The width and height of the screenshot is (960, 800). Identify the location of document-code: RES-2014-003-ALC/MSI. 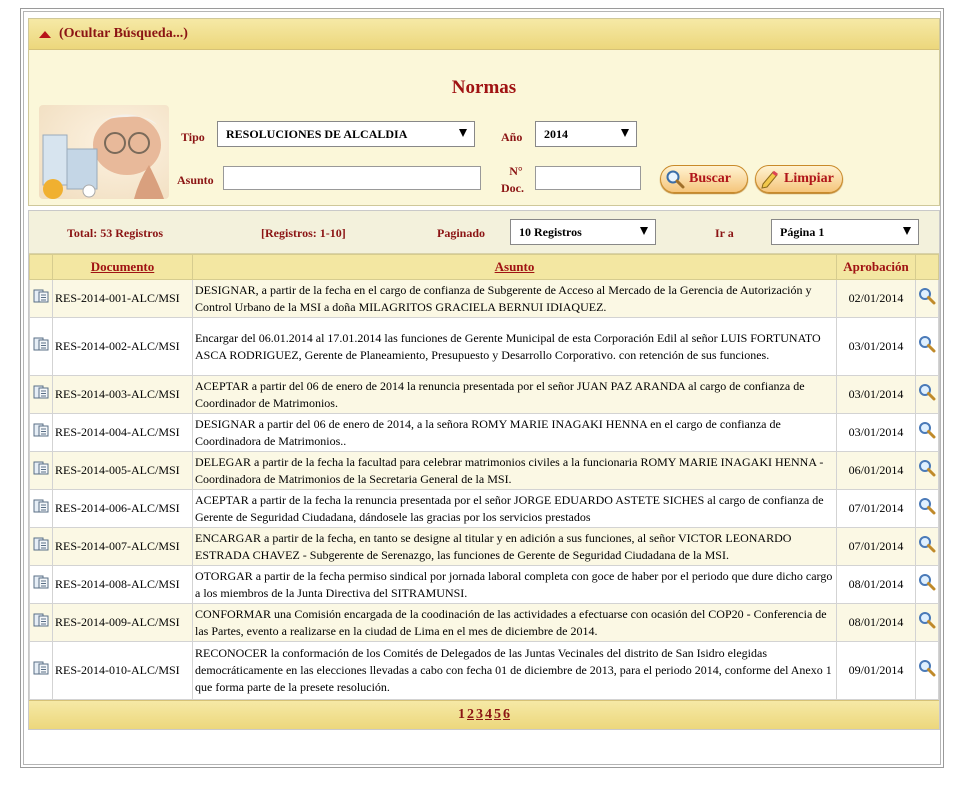
(122, 394).